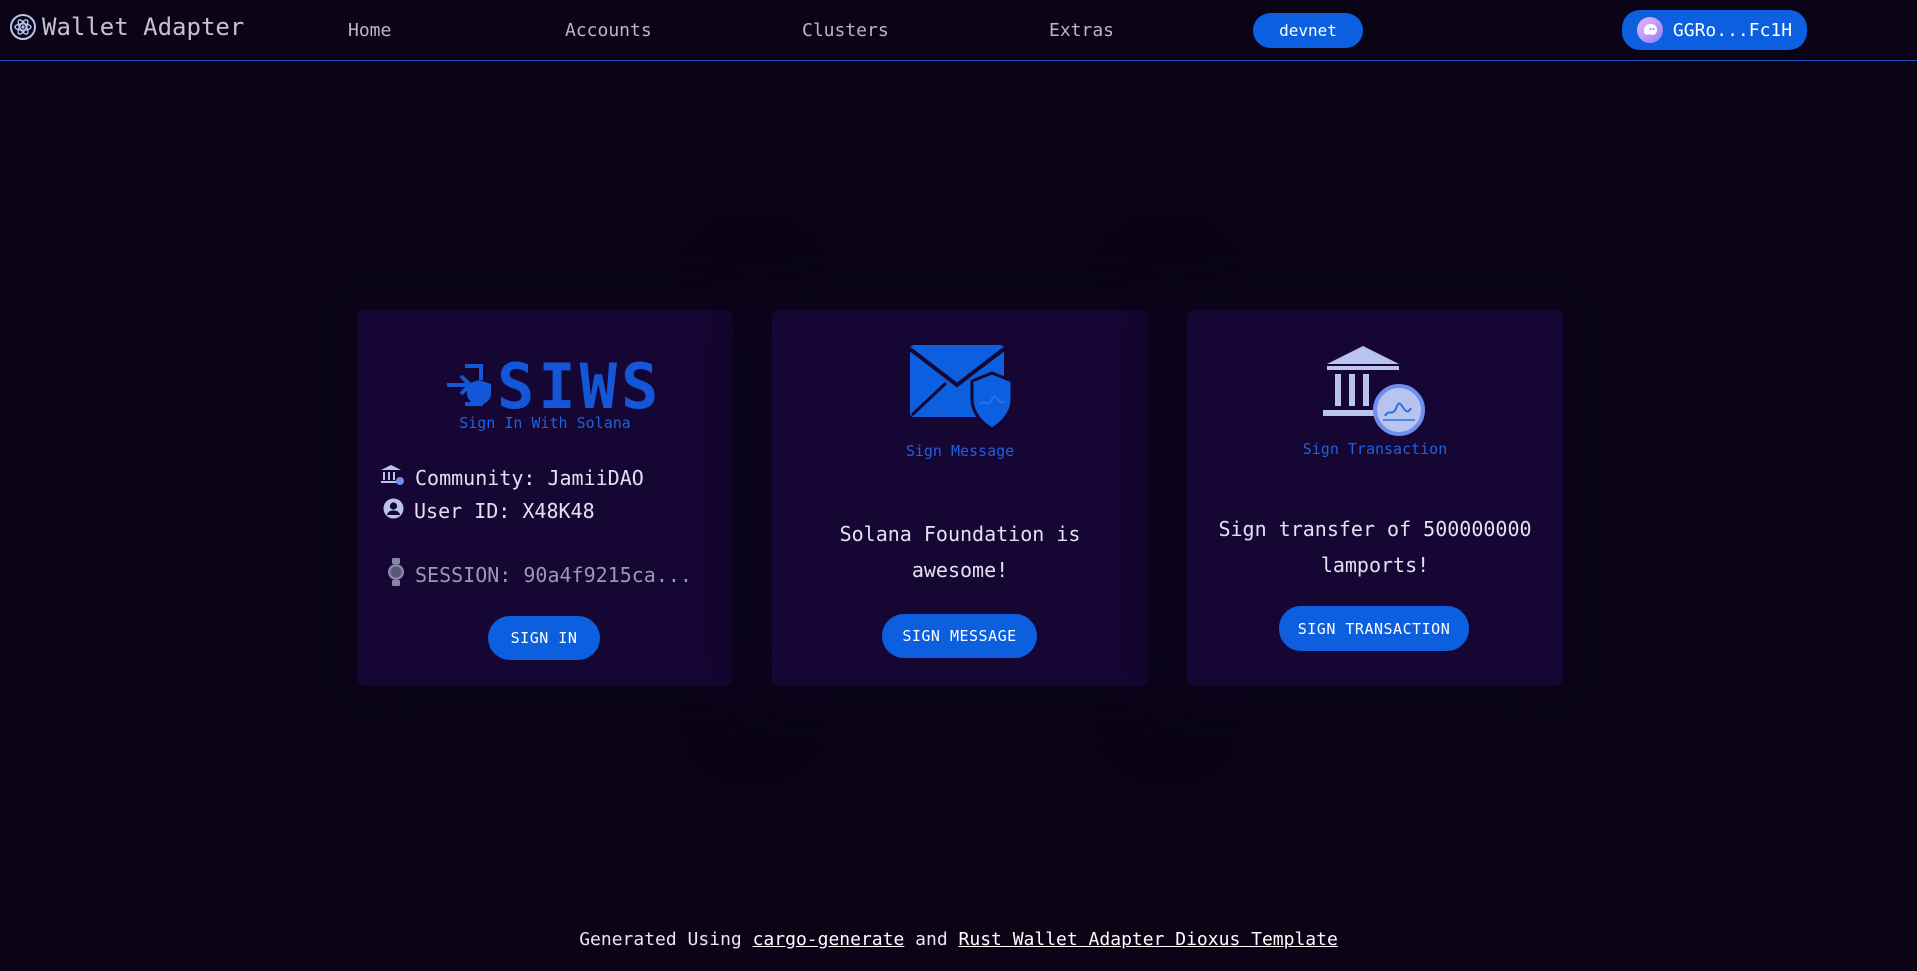  I want to click on siws-logo: SIWS, so click(553, 386).